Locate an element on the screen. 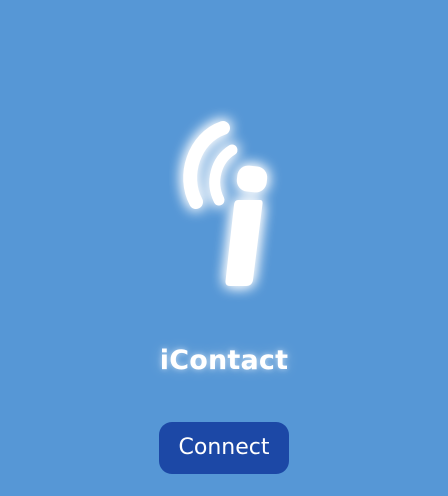 The width and height of the screenshot is (448, 496). app-title: iContact is located at coordinates (224, 360).